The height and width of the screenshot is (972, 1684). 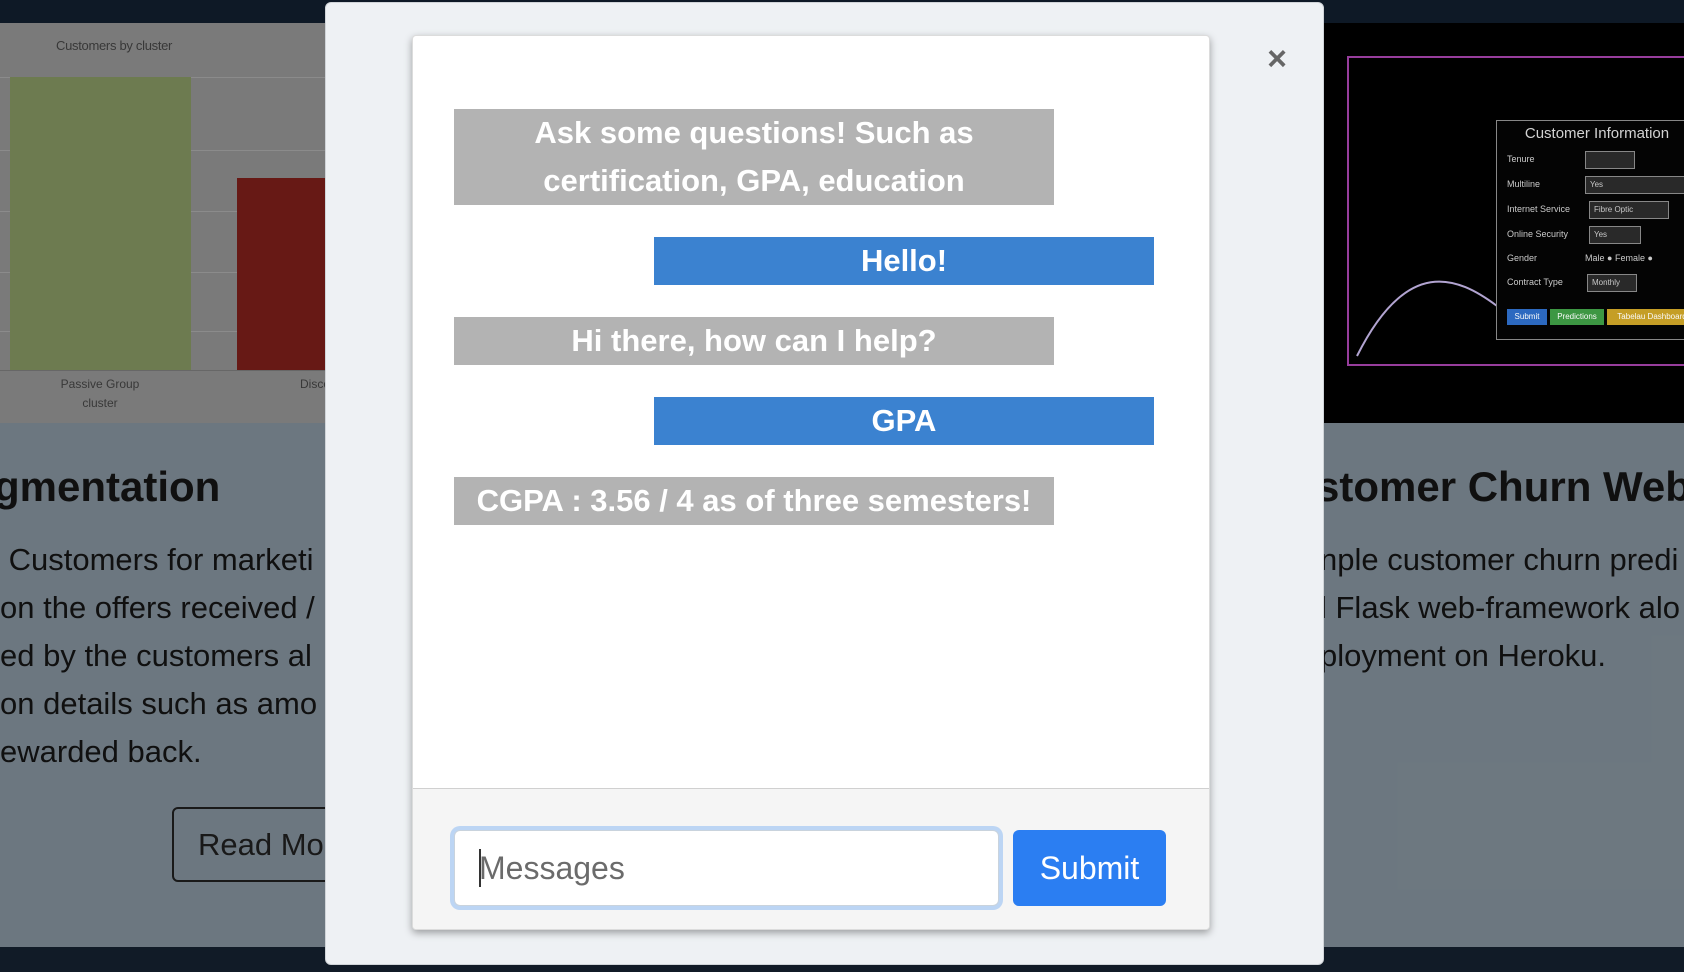 I want to click on text-caret, so click(x=480, y=868).